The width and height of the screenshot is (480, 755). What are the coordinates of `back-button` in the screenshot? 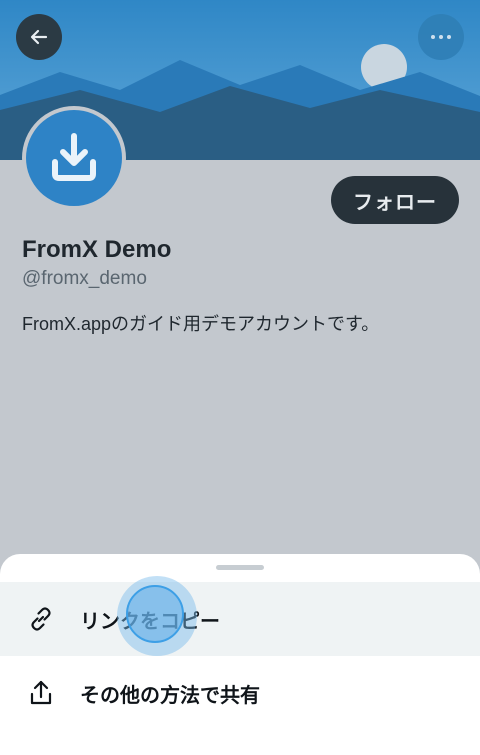 It's located at (39, 37).